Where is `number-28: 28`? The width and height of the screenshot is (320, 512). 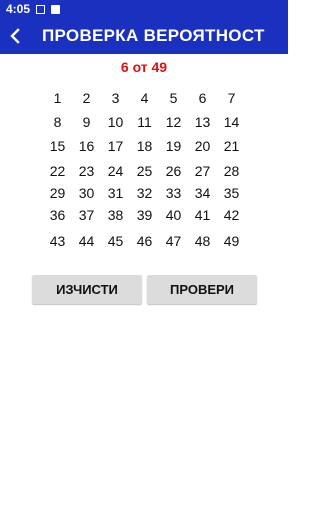 number-28: 28 is located at coordinates (231, 171).